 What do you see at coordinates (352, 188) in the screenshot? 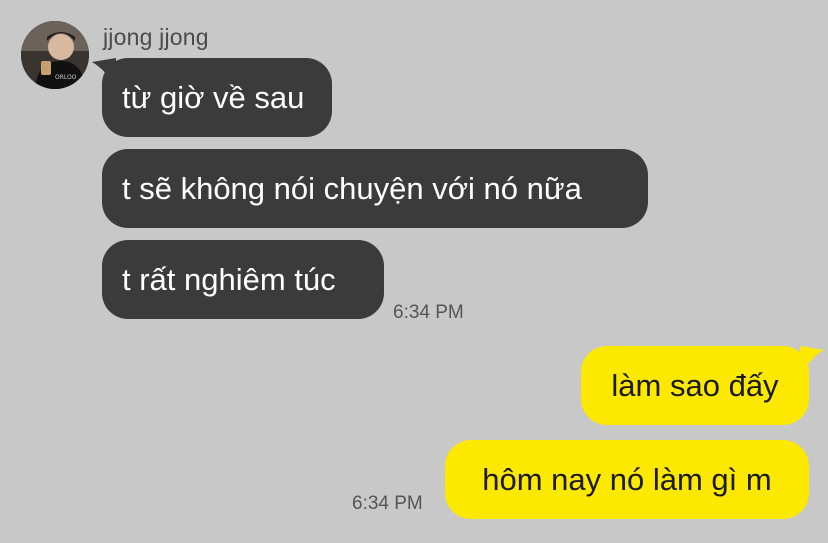
I see `message-text: t sẽ không nói chuyện với nó nữa` at bounding box center [352, 188].